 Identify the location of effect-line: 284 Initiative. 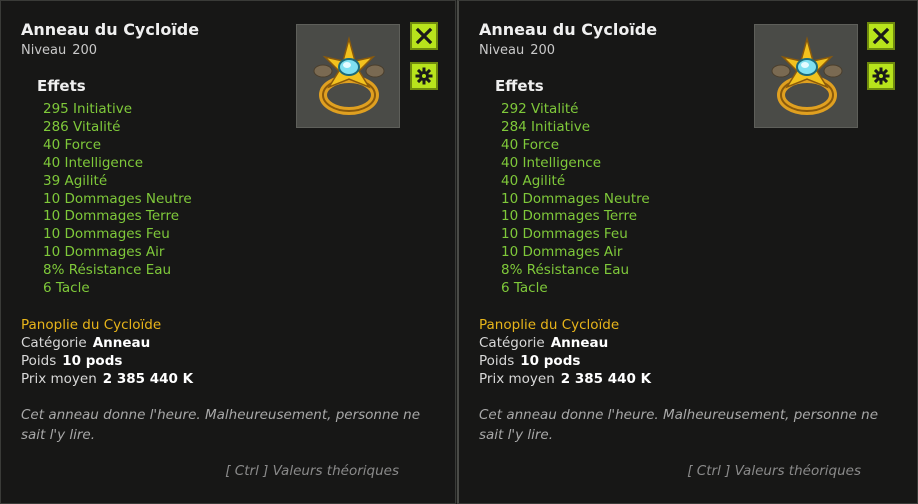
(546, 126).